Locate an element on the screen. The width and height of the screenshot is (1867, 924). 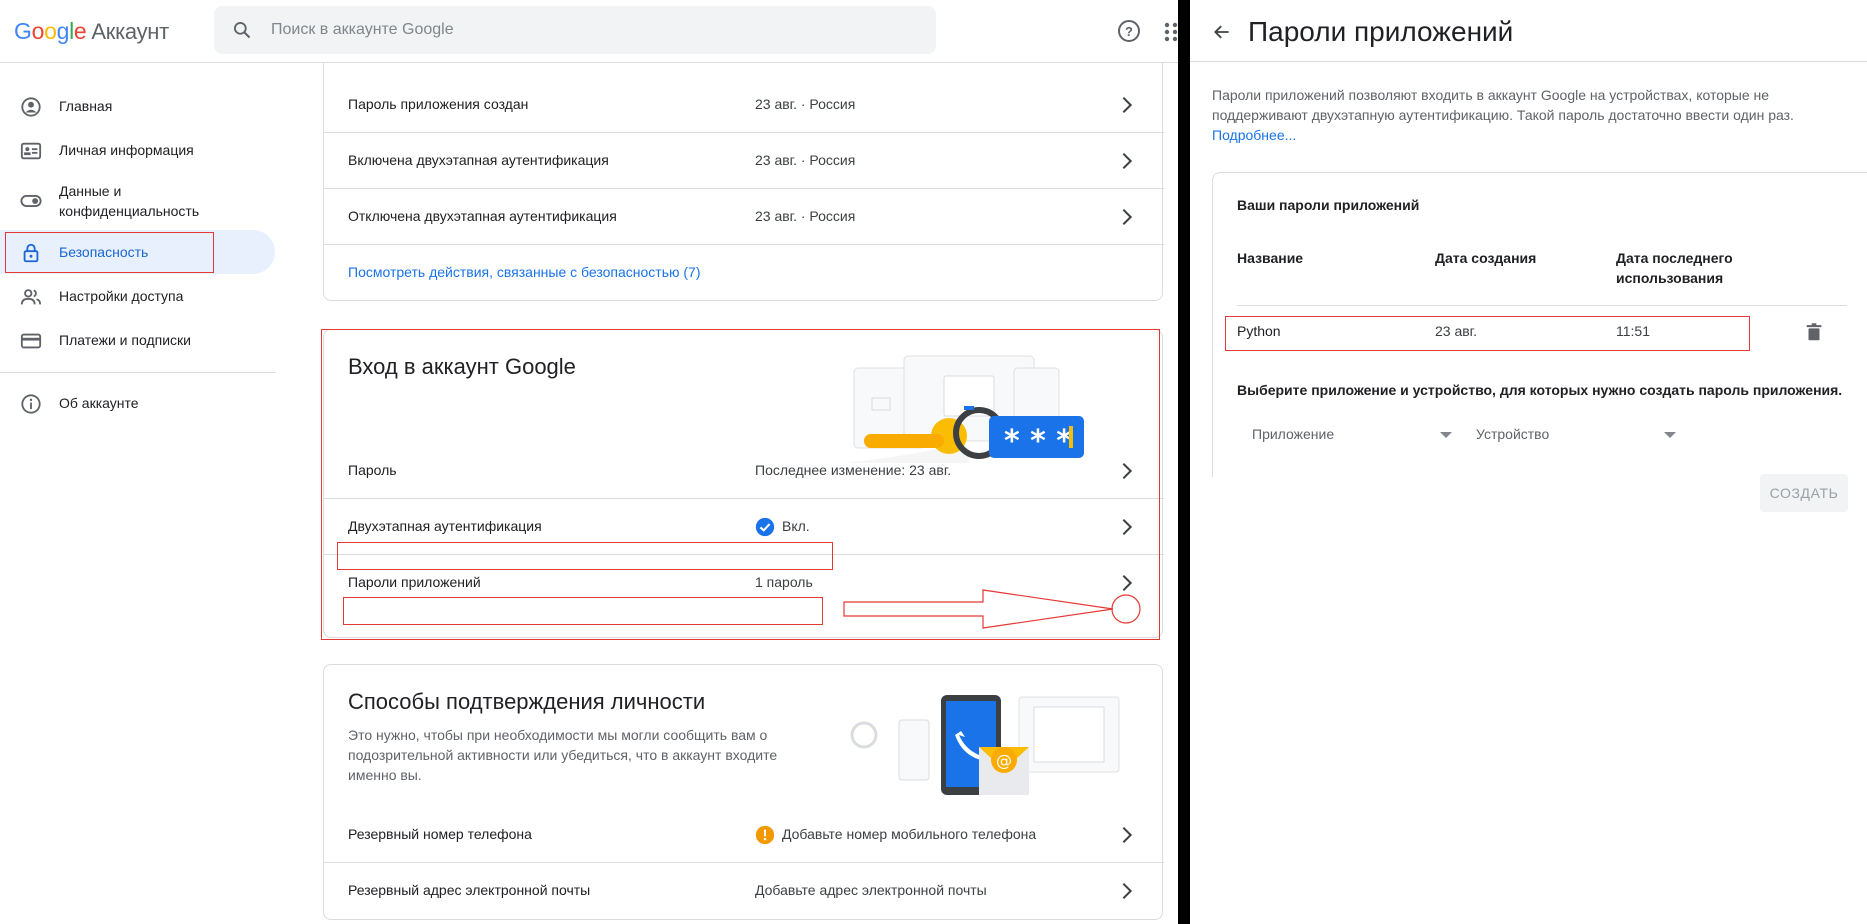
recovery-phone-label: Резервный номер телефона is located at coordinates (440, 834).